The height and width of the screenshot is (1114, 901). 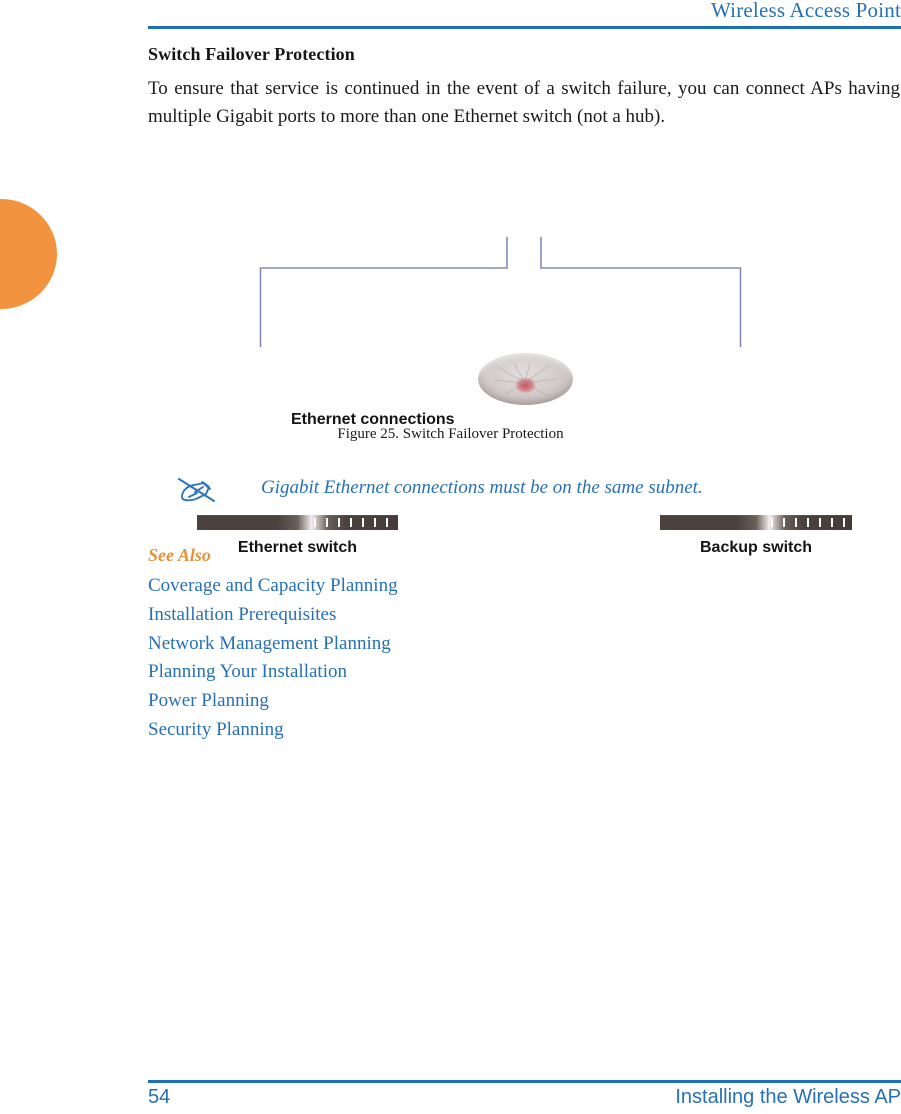 I want to click on see-also-title: See Also, so click(x=179, y=555).